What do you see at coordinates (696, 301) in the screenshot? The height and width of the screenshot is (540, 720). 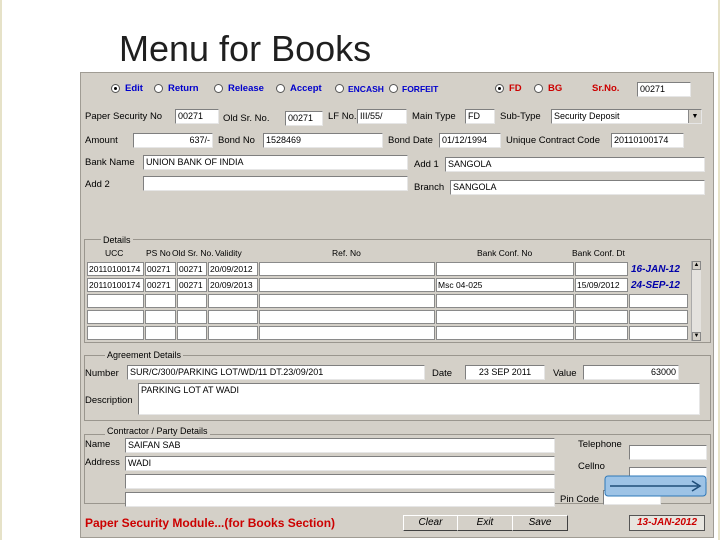 I see `details-scrollbar: ▲ ▼` at bounding box center [696, 301].